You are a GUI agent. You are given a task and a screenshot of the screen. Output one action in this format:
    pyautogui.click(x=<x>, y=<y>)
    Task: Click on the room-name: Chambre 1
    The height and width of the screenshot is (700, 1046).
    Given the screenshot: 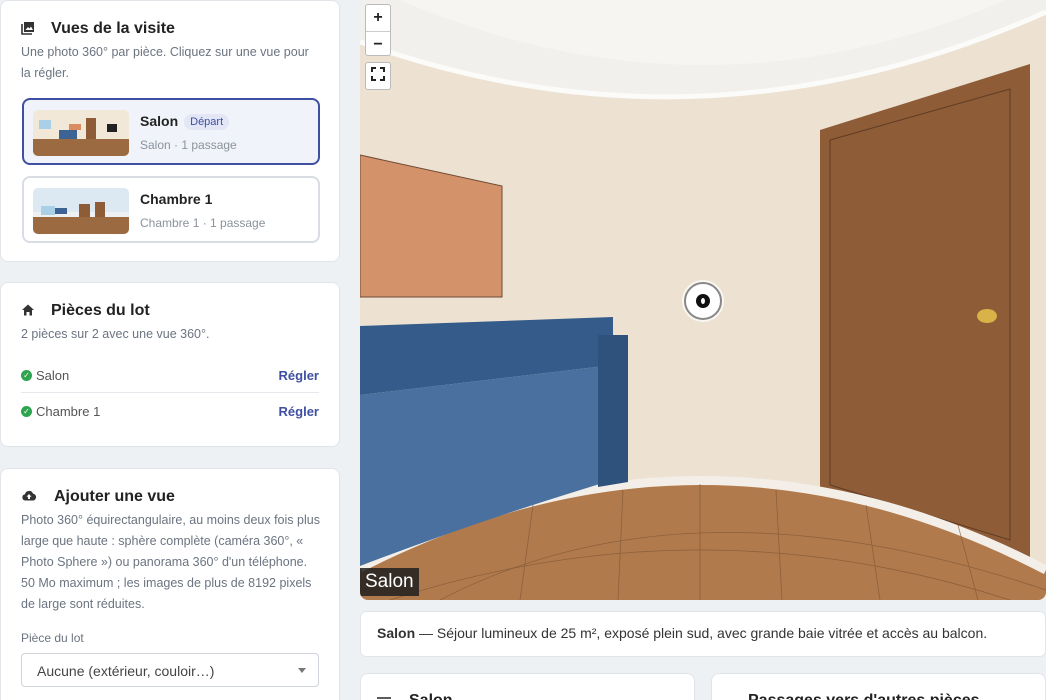 What is the action you would take?
    pyautogui.click(x=68, y=411)
    